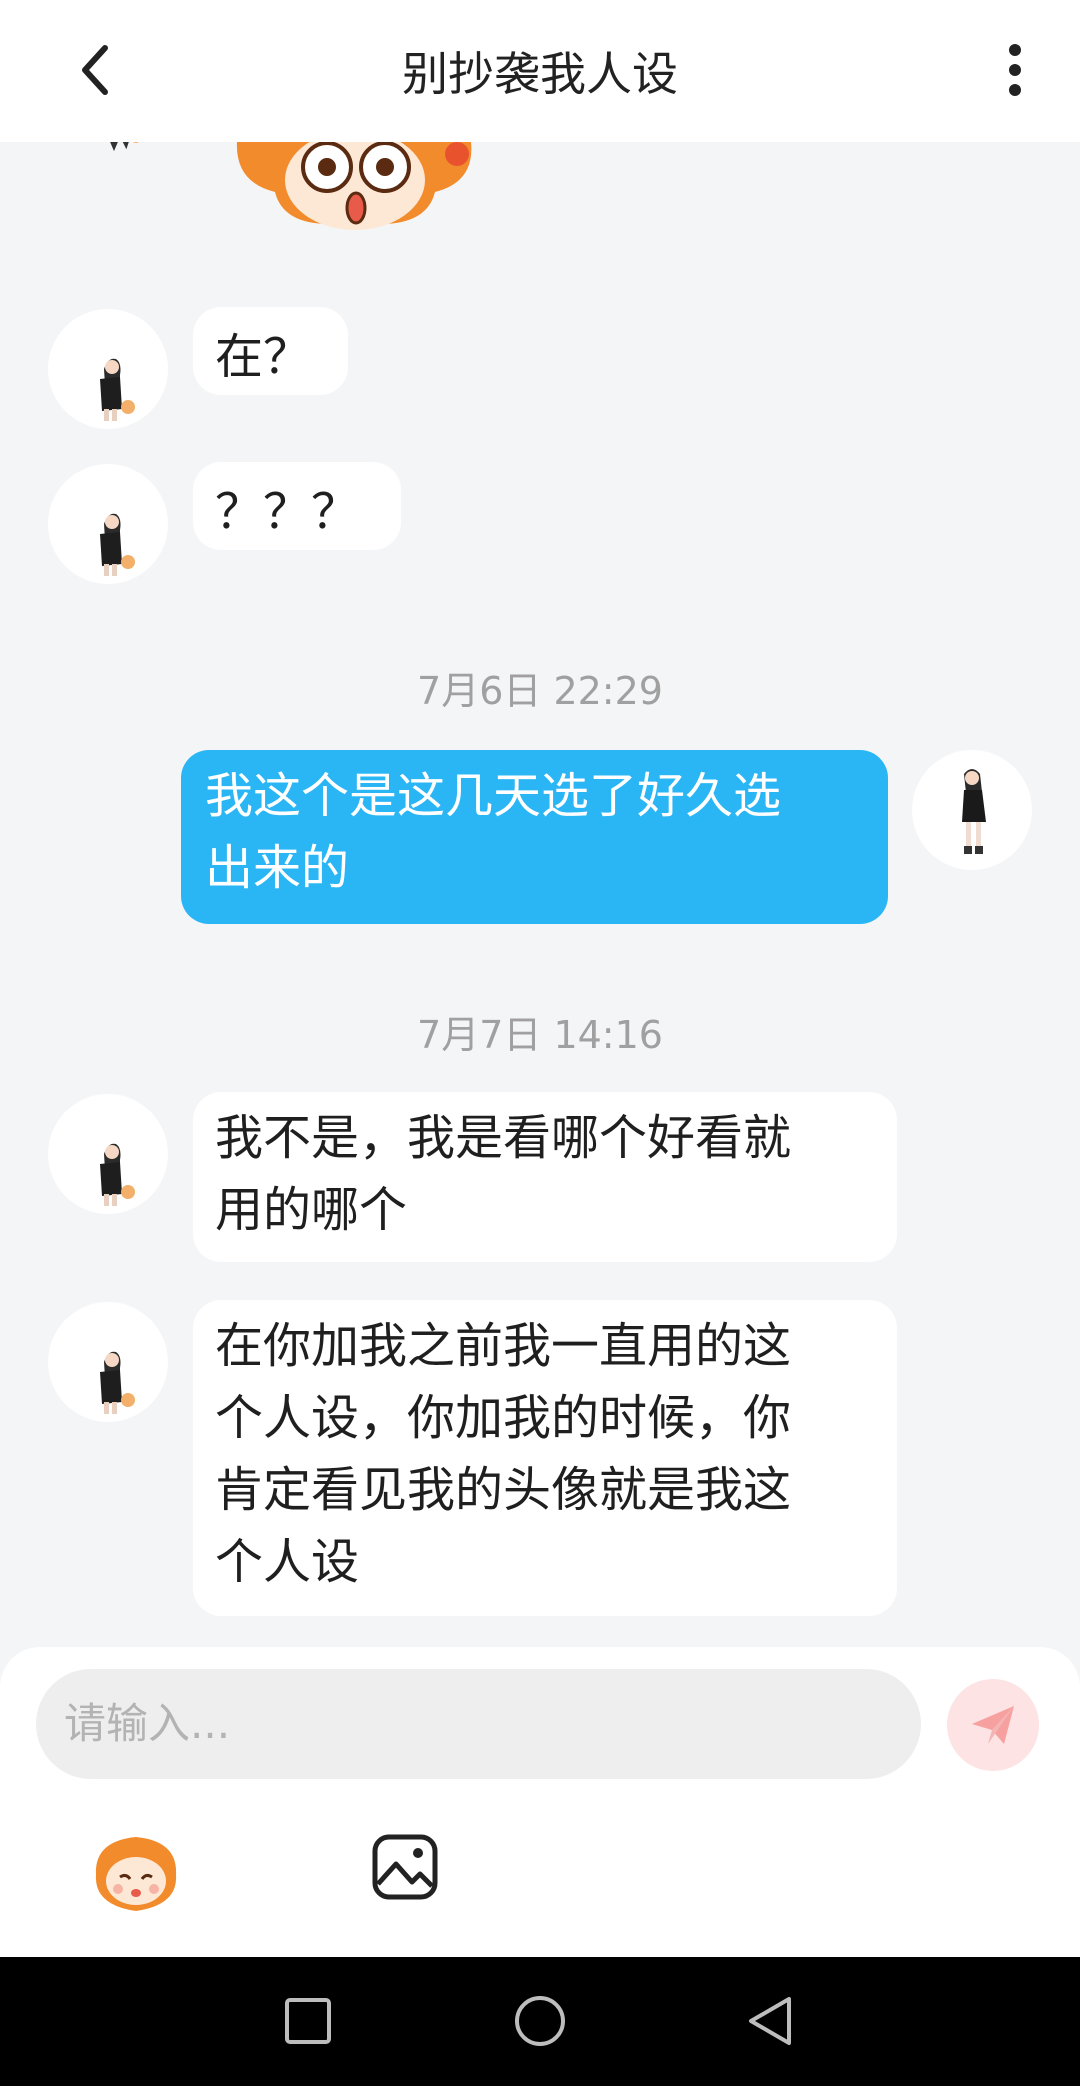 This screenshot has width=1080, height=2086. I want to click on message-text: ？？？, so click(287, 512).